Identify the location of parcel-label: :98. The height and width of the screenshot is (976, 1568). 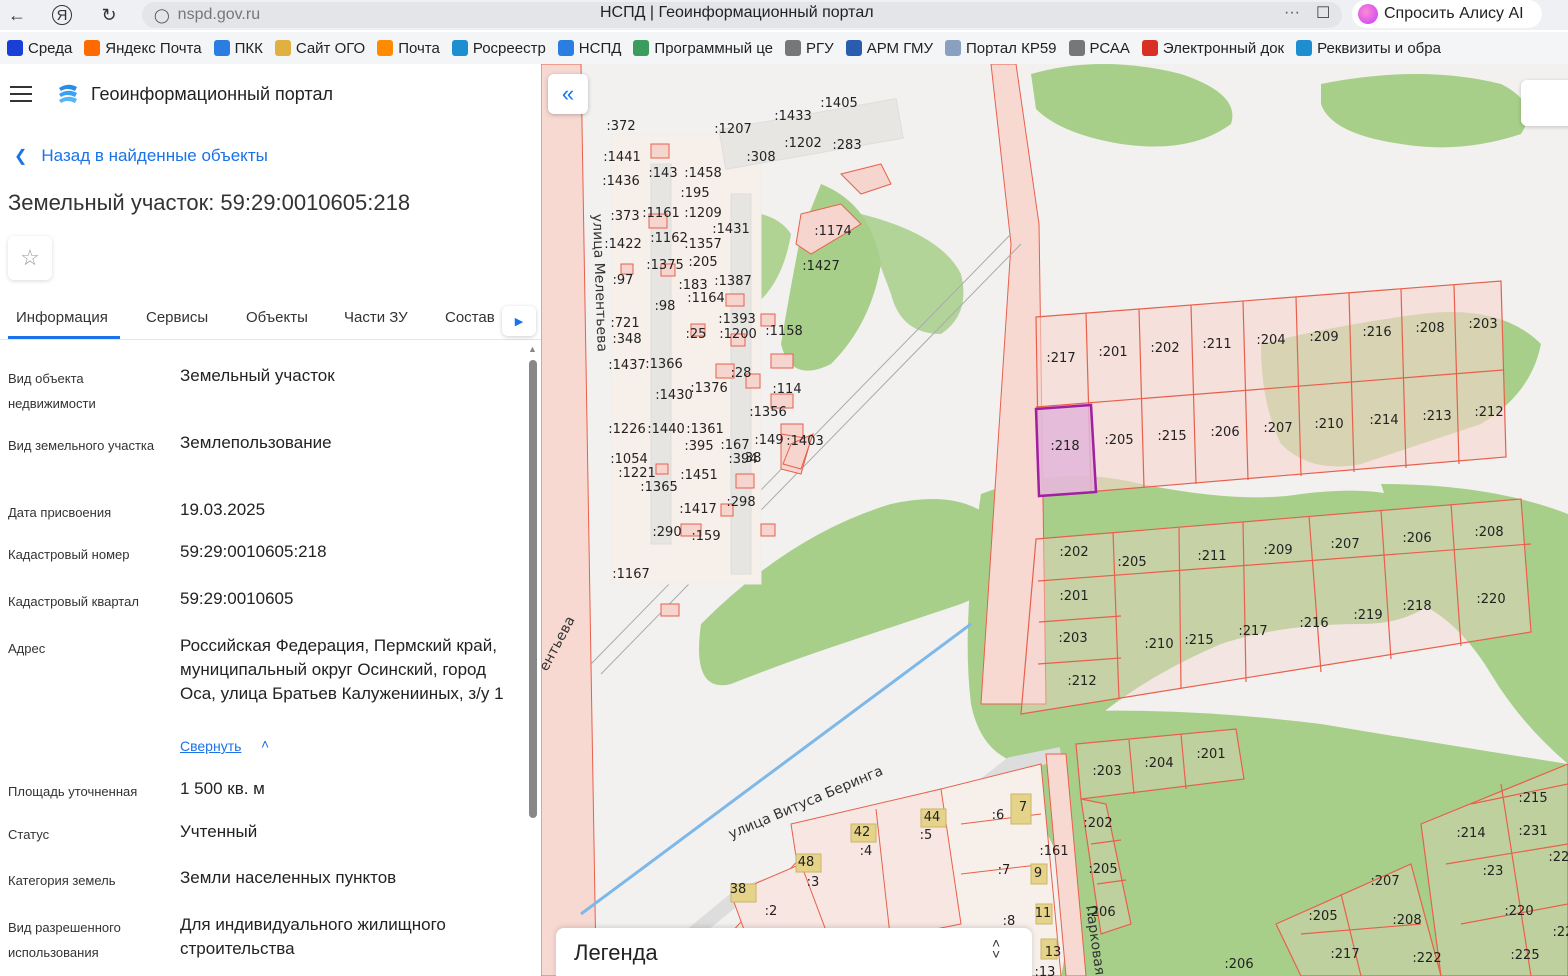
(665, 306).